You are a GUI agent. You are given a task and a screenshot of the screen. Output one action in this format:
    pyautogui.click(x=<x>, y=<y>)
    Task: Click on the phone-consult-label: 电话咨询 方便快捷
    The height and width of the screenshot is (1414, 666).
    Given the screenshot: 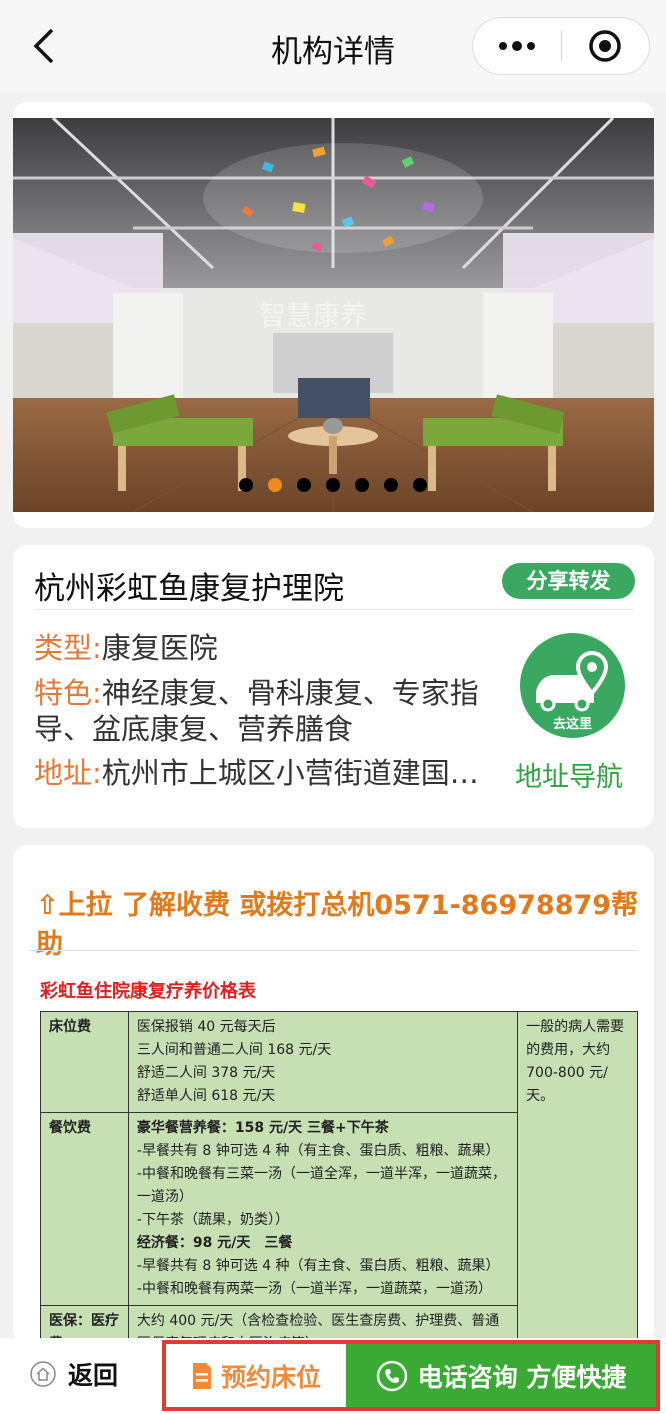 What is the action you would take?
    pyautogui.click(x=522, y=1377)
    